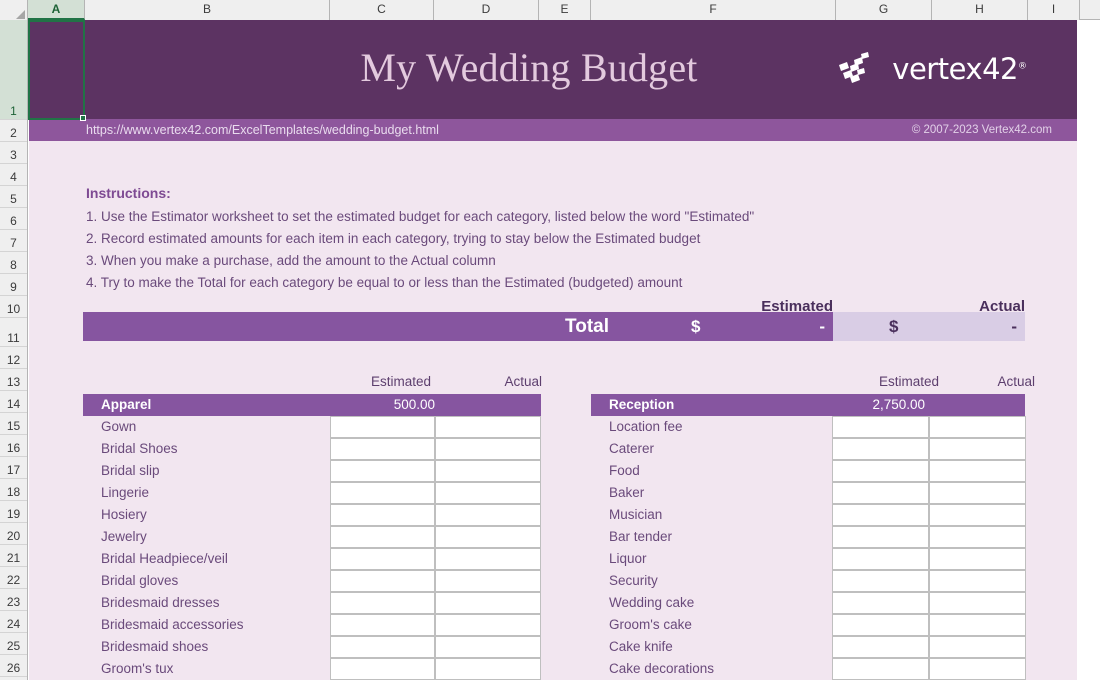 This screenshot has width=1100, height=680. What do you see at coordinates (713, 10) in the screenshot?
I see `column-header-f: F` at bounding box center [713, 10].